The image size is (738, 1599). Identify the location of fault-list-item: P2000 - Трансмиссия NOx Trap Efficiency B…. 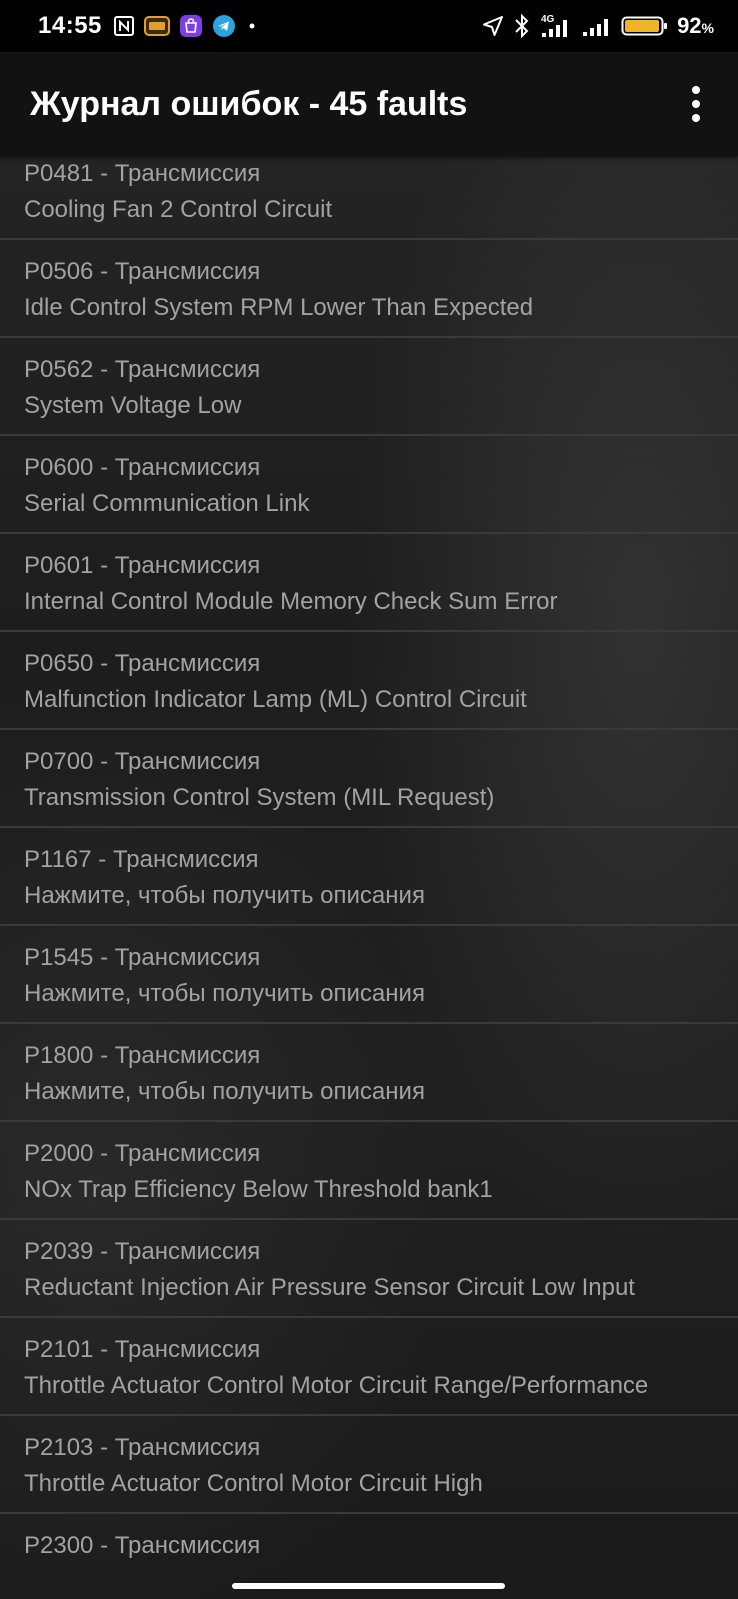
(369, 1171).